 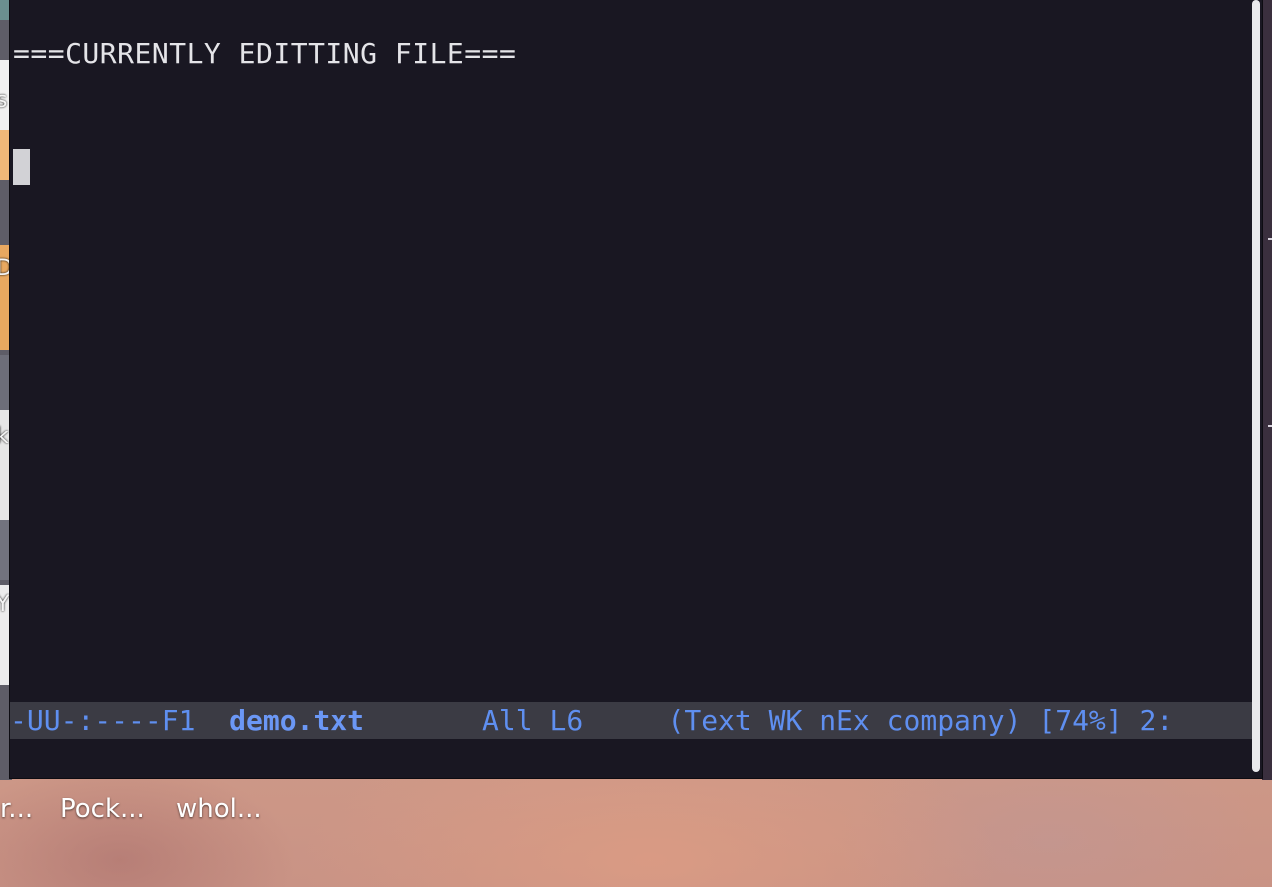 I want to click on desktop-icon-label: Y, so click(x=4, y=604).